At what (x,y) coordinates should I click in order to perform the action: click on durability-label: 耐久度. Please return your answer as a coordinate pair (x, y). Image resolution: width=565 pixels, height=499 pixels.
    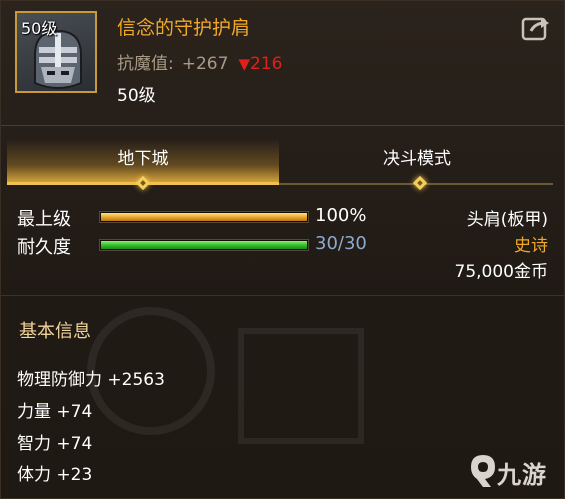
    Looking at the image, I should click on (44, 247).